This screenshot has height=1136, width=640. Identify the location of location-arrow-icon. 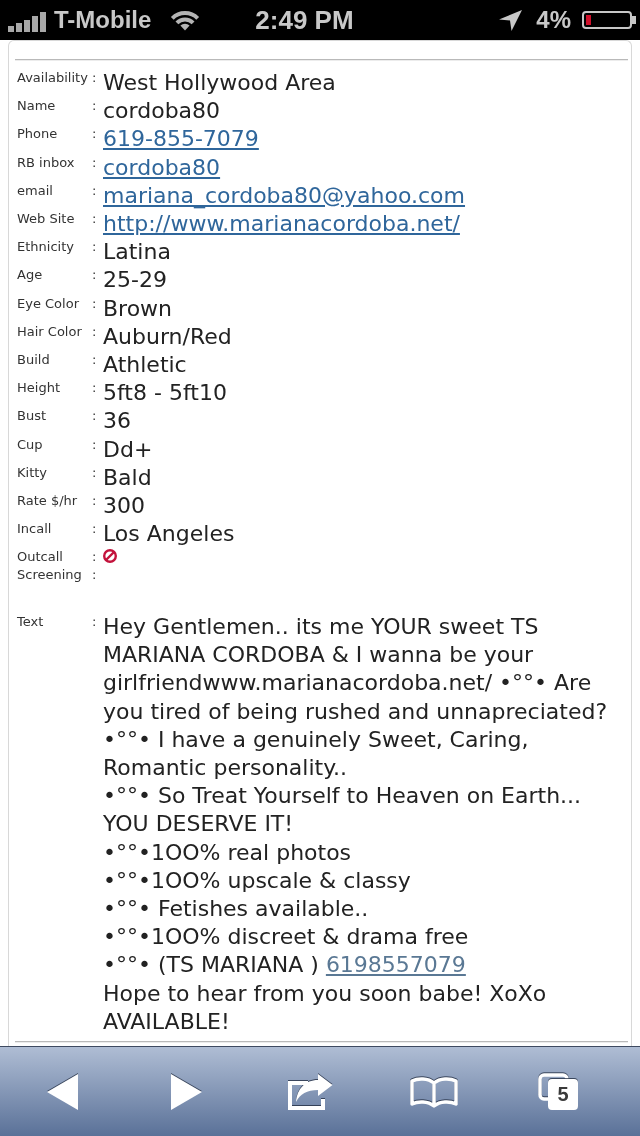
(511, 20).